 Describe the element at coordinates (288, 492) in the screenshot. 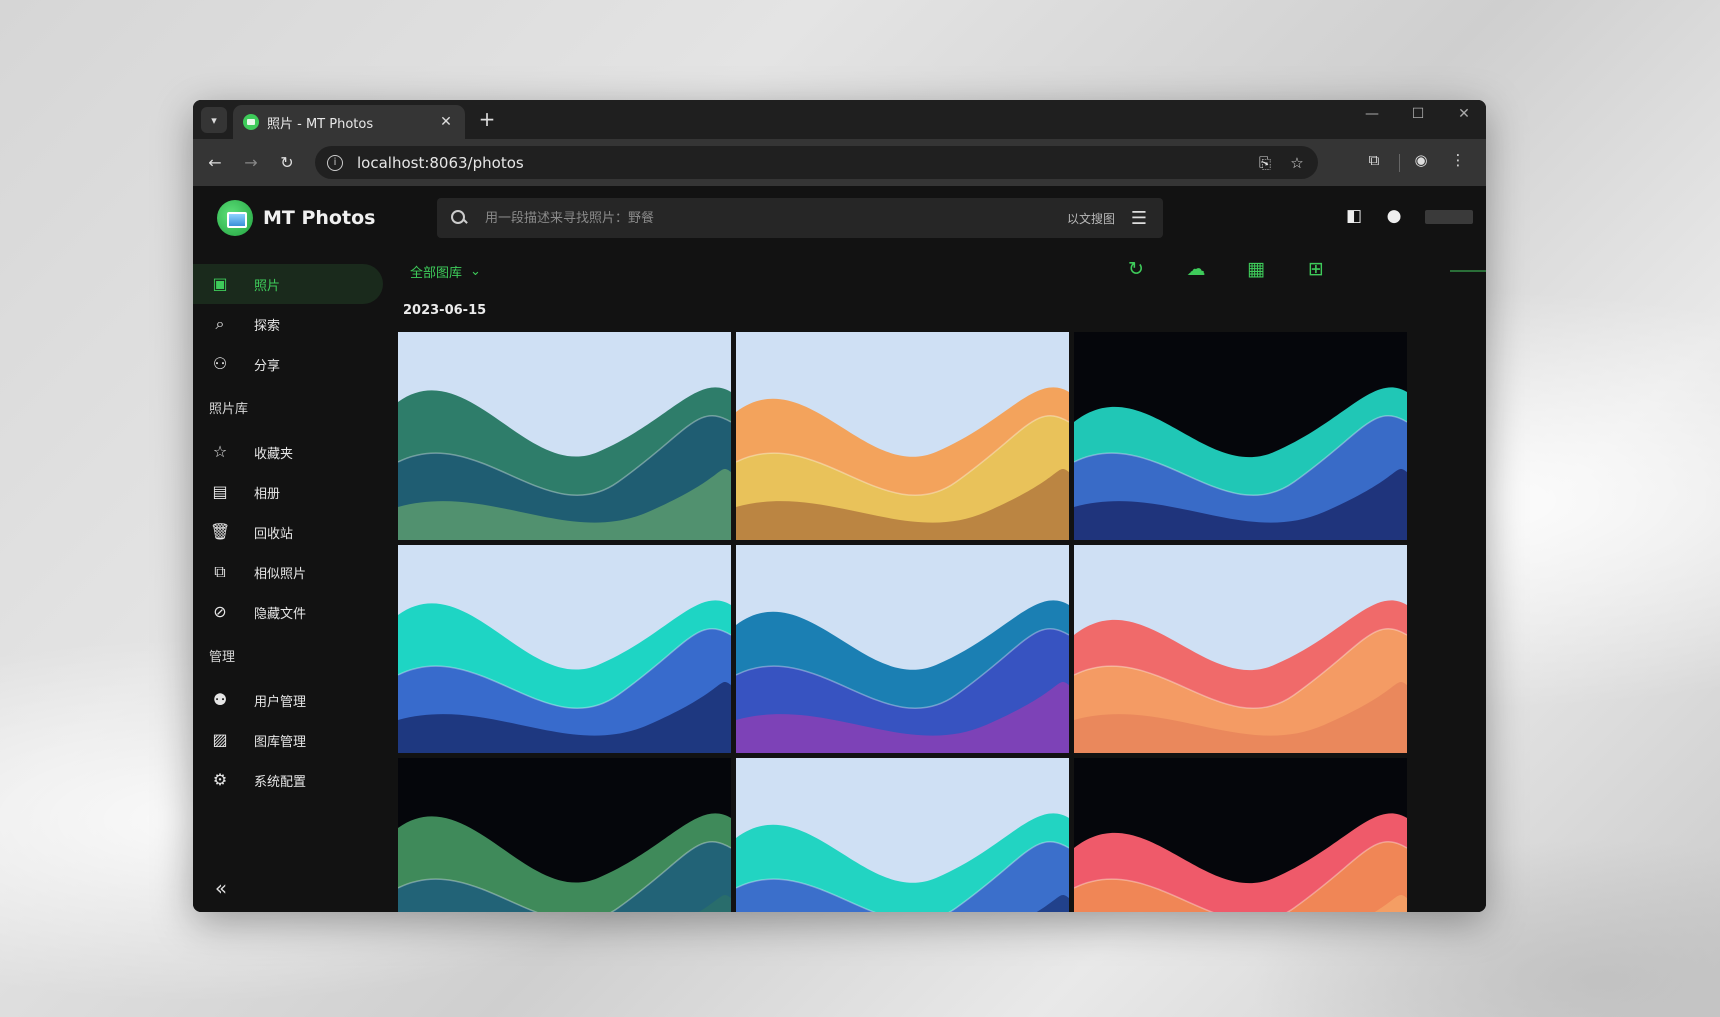

I see `sidebar-item-albums: ▤ 相册` at that location.